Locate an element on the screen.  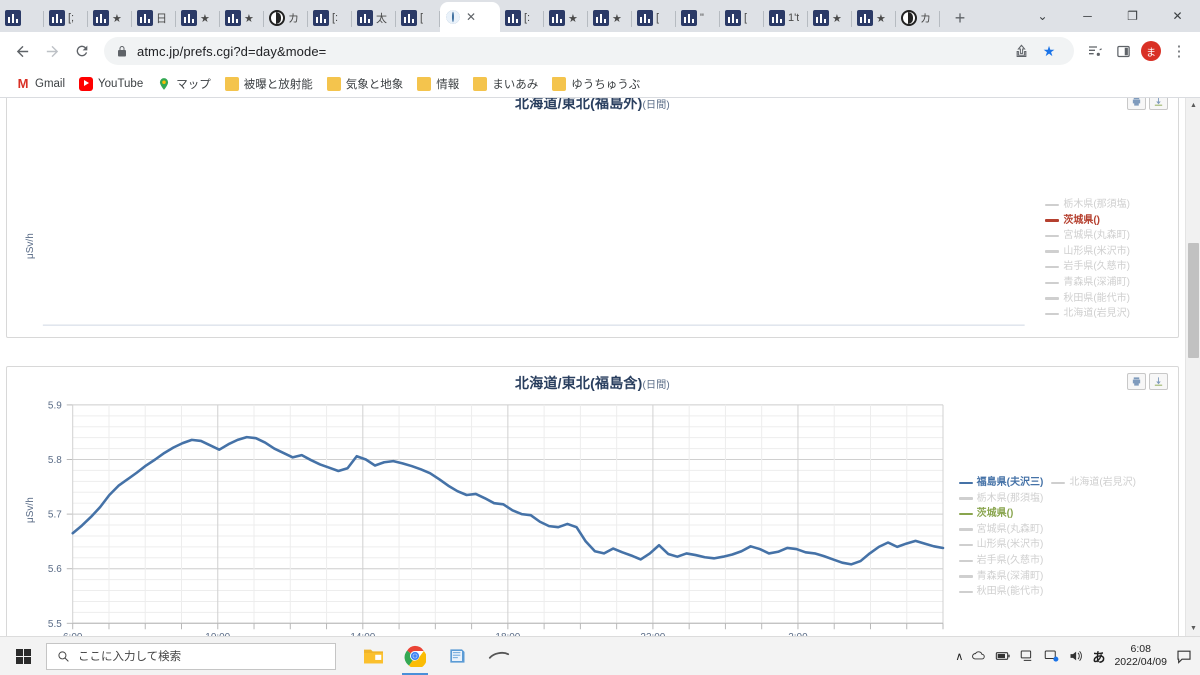
scroll-up-arrow: ▲ is located at coordinates (1193, 105).